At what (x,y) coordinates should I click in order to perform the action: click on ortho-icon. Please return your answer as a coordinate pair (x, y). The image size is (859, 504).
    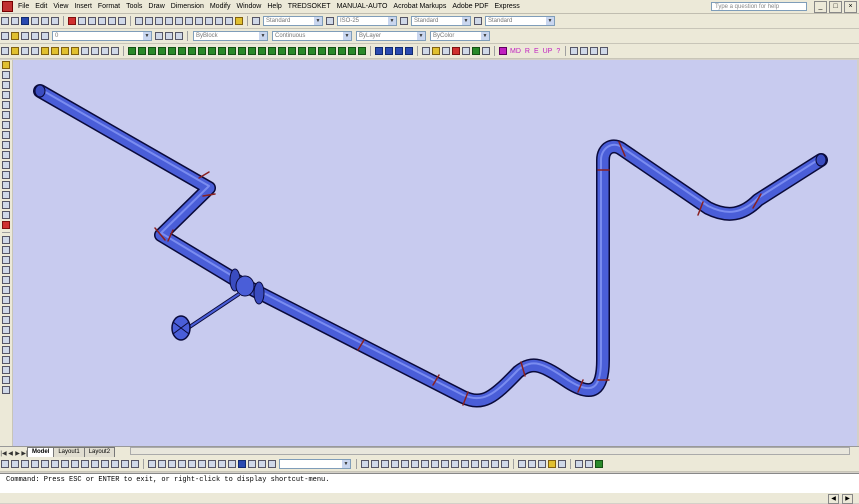
    Looking at the image, I should click on (25, 51).